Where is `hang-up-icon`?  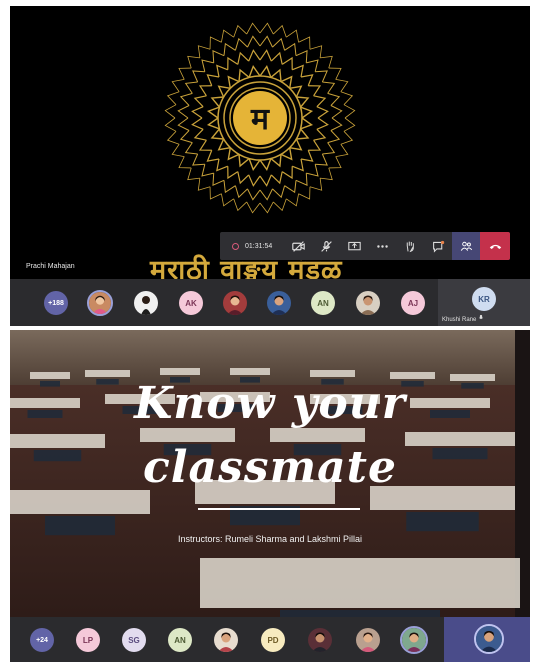 hang-up-icon is located at coordinates (495, 246).